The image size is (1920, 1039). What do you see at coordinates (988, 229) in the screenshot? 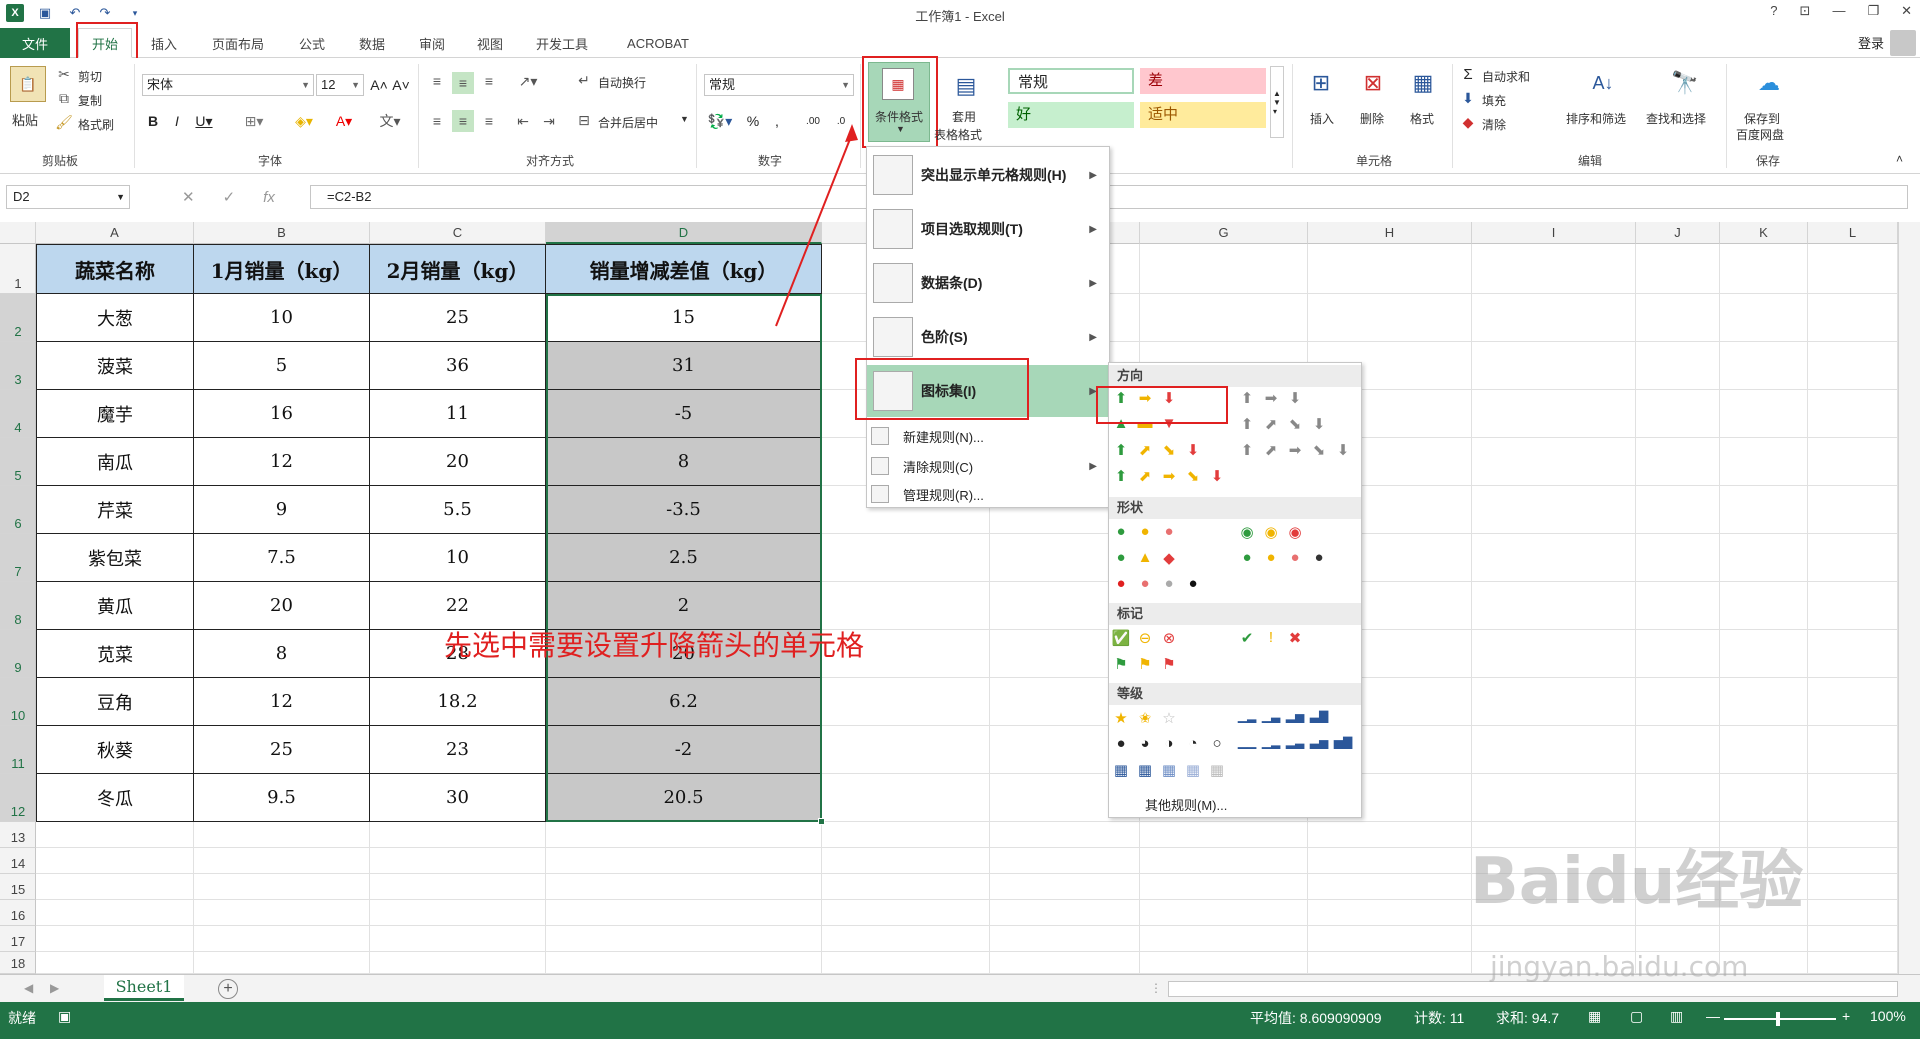
I see `menu-item-top-bottom-rules: 项目选取规则(T) ▶` at bounding box center [988, 229].